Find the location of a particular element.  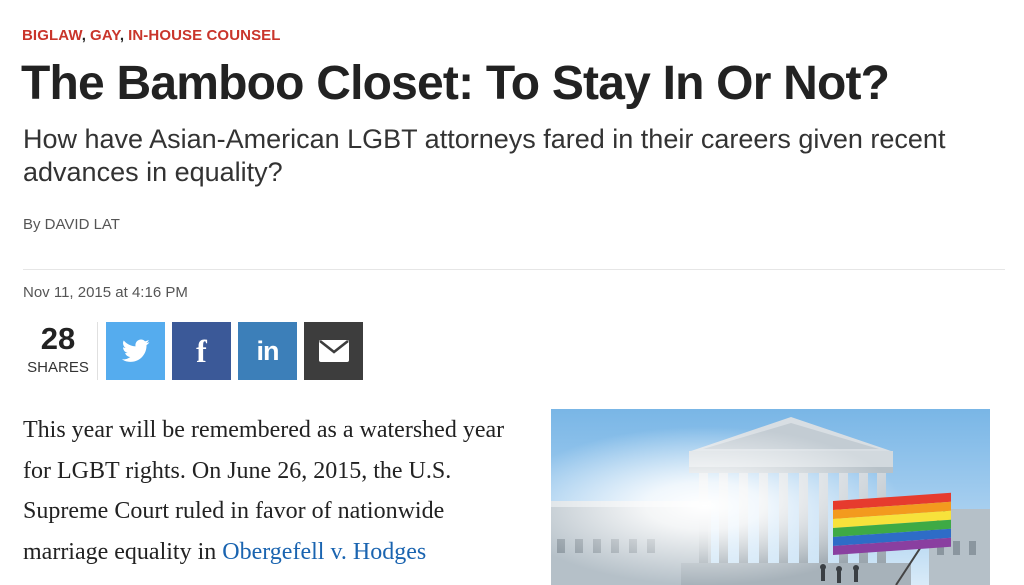

category-link-gay: GAY is located at coordinates (105, 35).